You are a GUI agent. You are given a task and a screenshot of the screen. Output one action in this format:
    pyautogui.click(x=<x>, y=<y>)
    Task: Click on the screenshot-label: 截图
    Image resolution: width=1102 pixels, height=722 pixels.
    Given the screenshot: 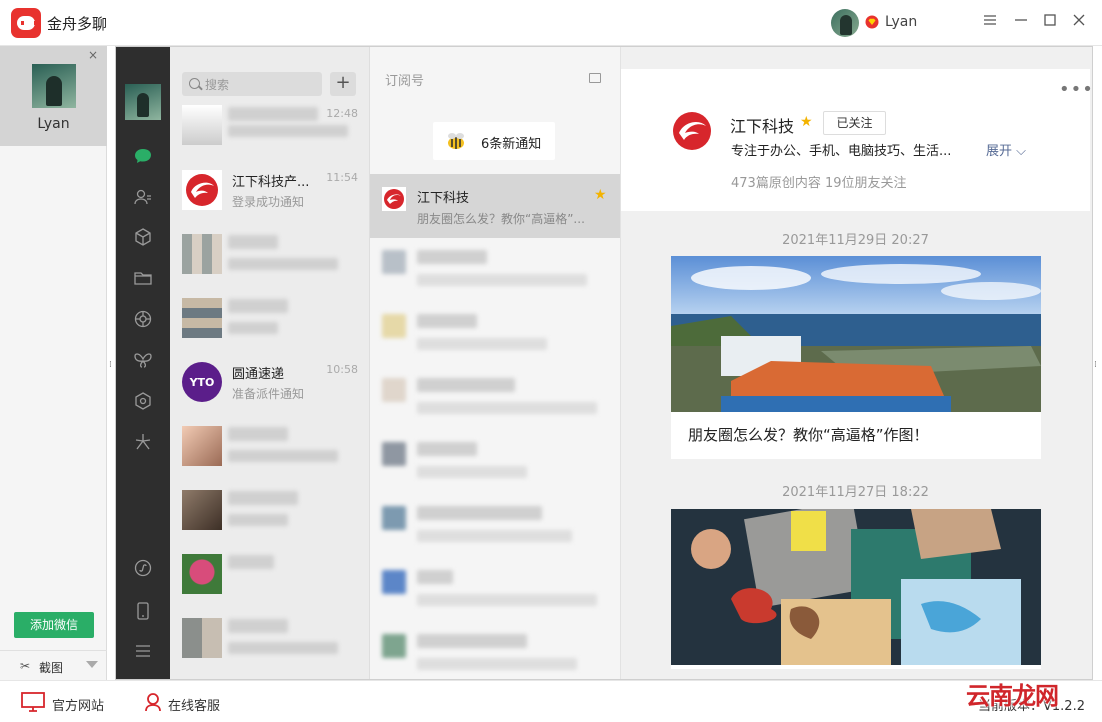 What is the action you would take?
    pyautogui.click(x=51, y=668)
    